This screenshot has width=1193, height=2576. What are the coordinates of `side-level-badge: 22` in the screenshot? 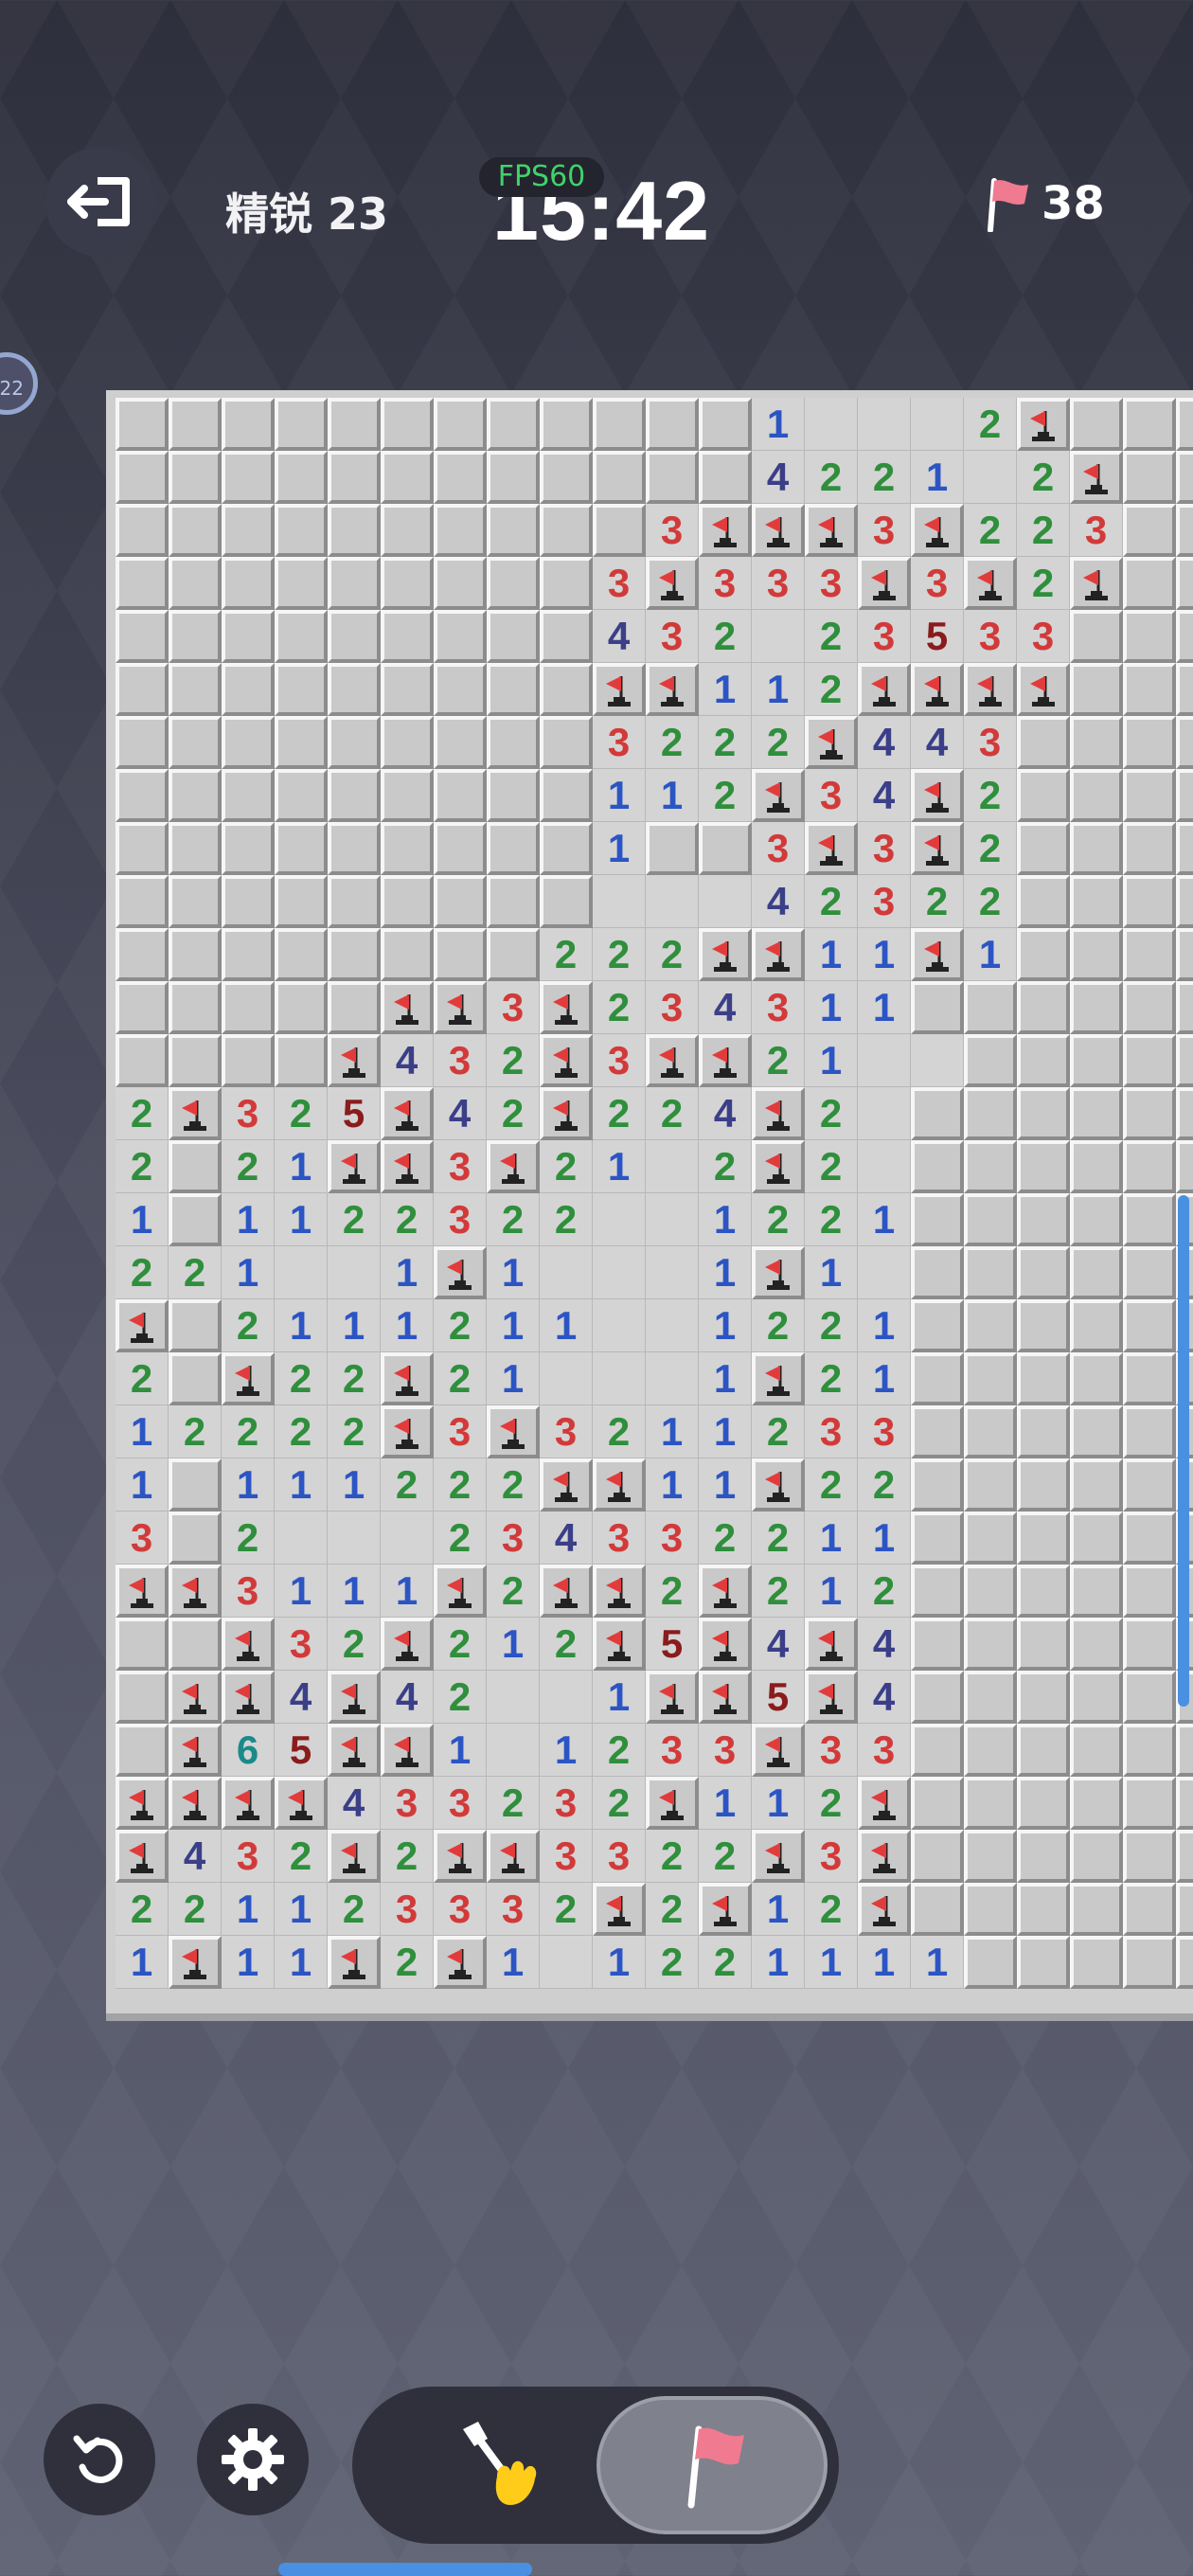 It's located at (19, 383).